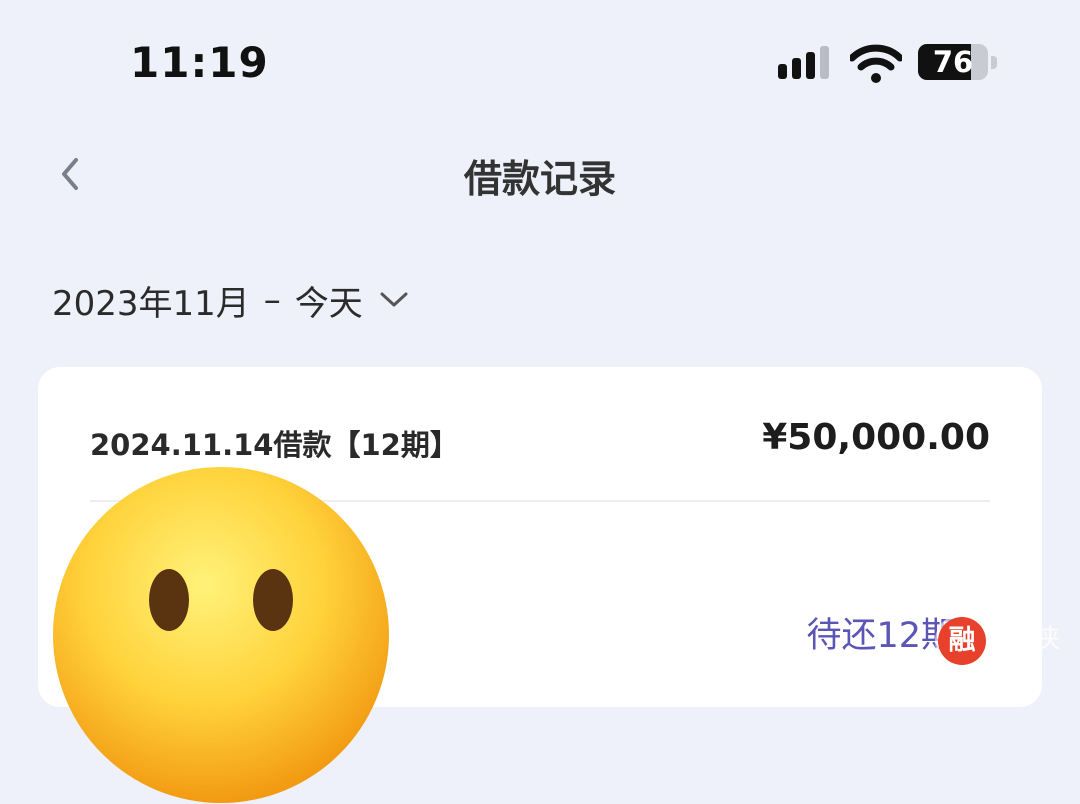 Image resolution: width=1080 pixels, height=804 pixels. Describe the element at coordinates (221, 635) in the screenshot. I see `neutral-face-emoji` at that location.